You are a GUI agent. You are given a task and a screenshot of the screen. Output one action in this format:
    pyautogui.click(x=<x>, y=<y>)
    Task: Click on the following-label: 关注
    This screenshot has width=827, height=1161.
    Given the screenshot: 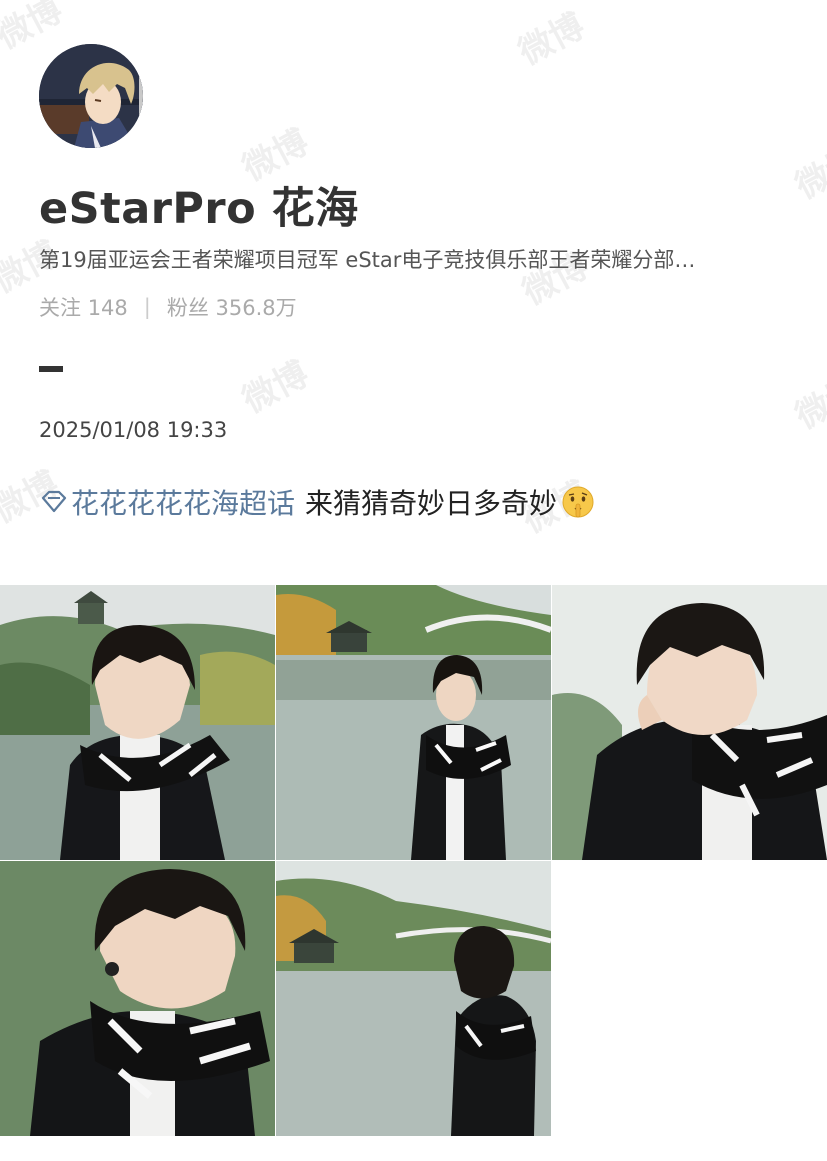 What is the action you would take?
    pyautogui.click(x=60, y=308)
    